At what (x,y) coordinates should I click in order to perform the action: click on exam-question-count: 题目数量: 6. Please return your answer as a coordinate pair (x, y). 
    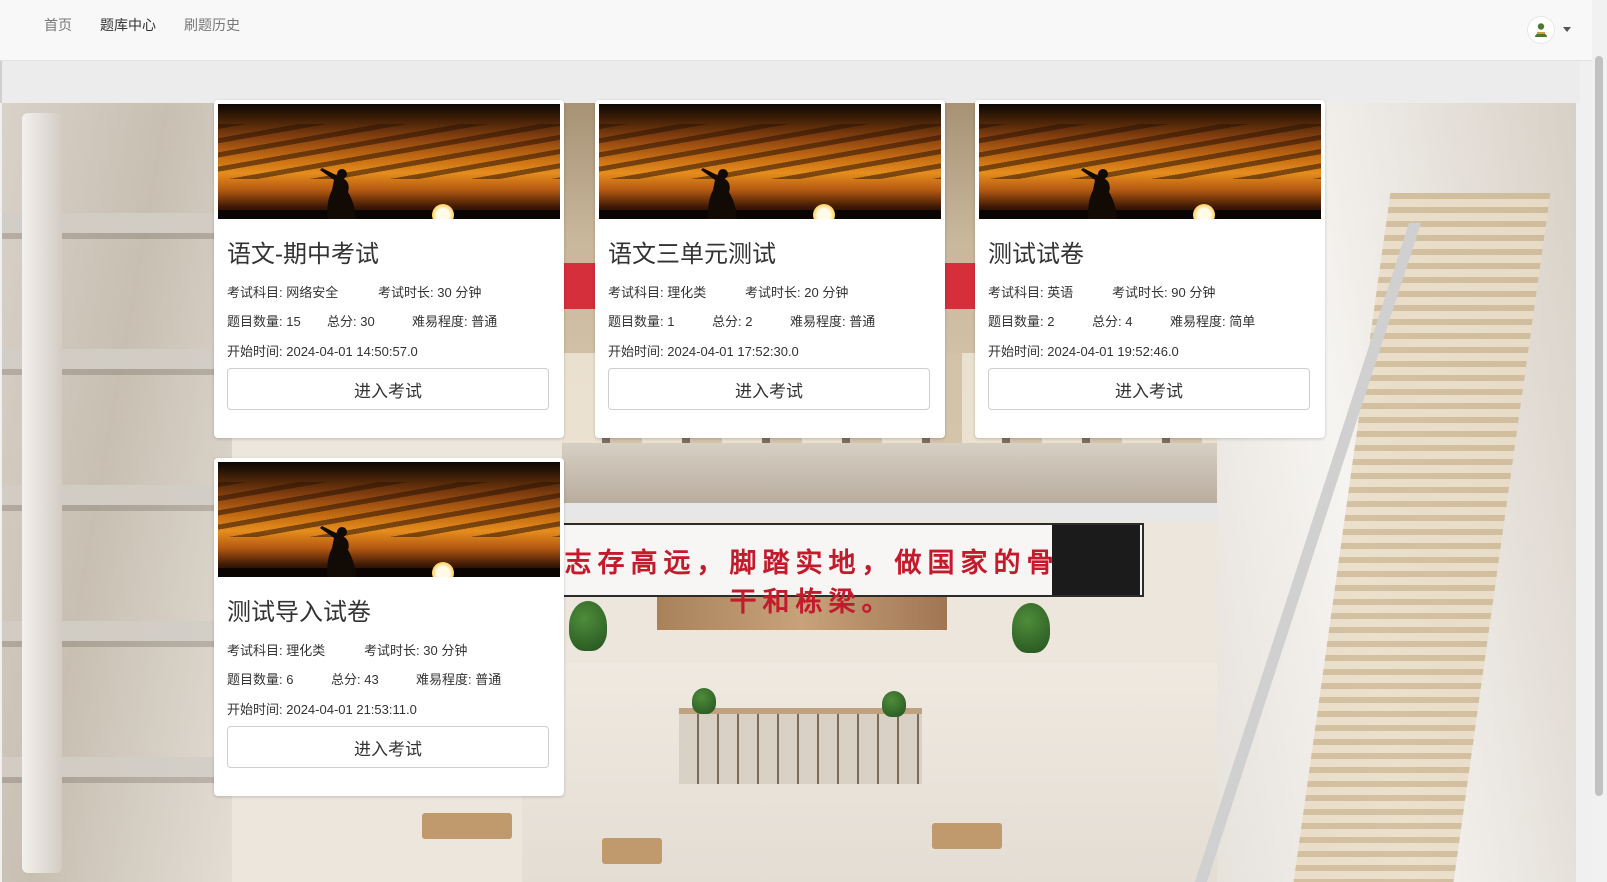
    Looking at the image, I should click on (260, 679).